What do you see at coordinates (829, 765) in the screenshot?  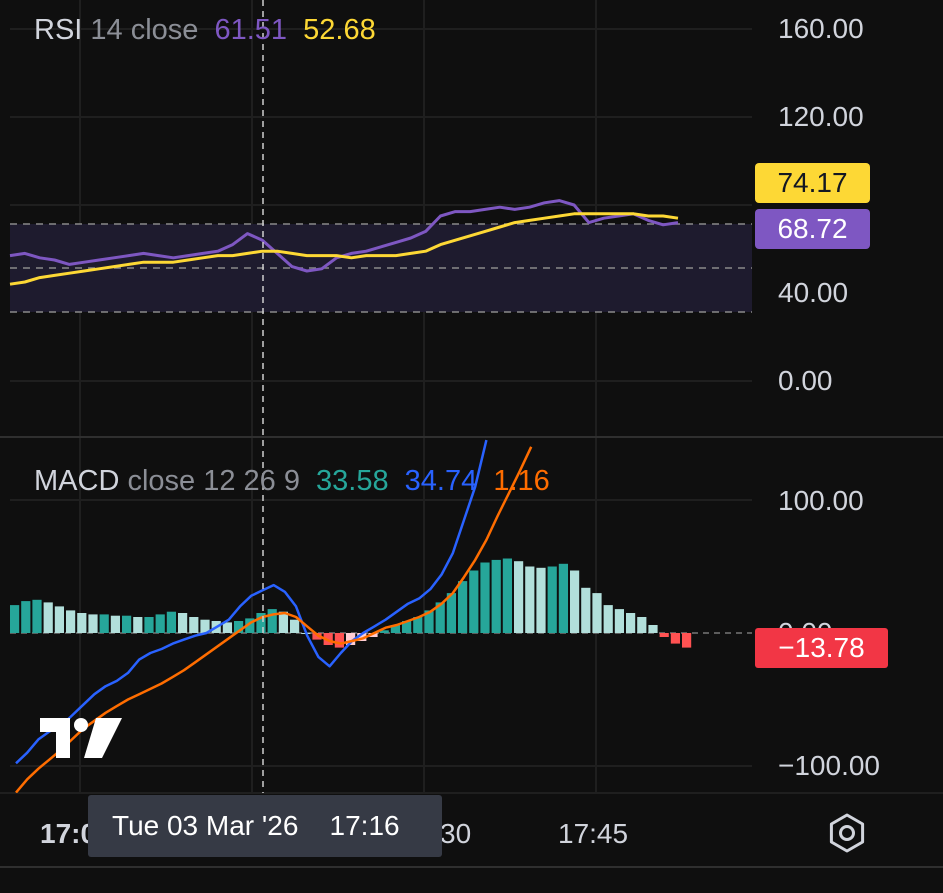 I see `macd-axis-label: −100.00` at bounding box center [829, 765].